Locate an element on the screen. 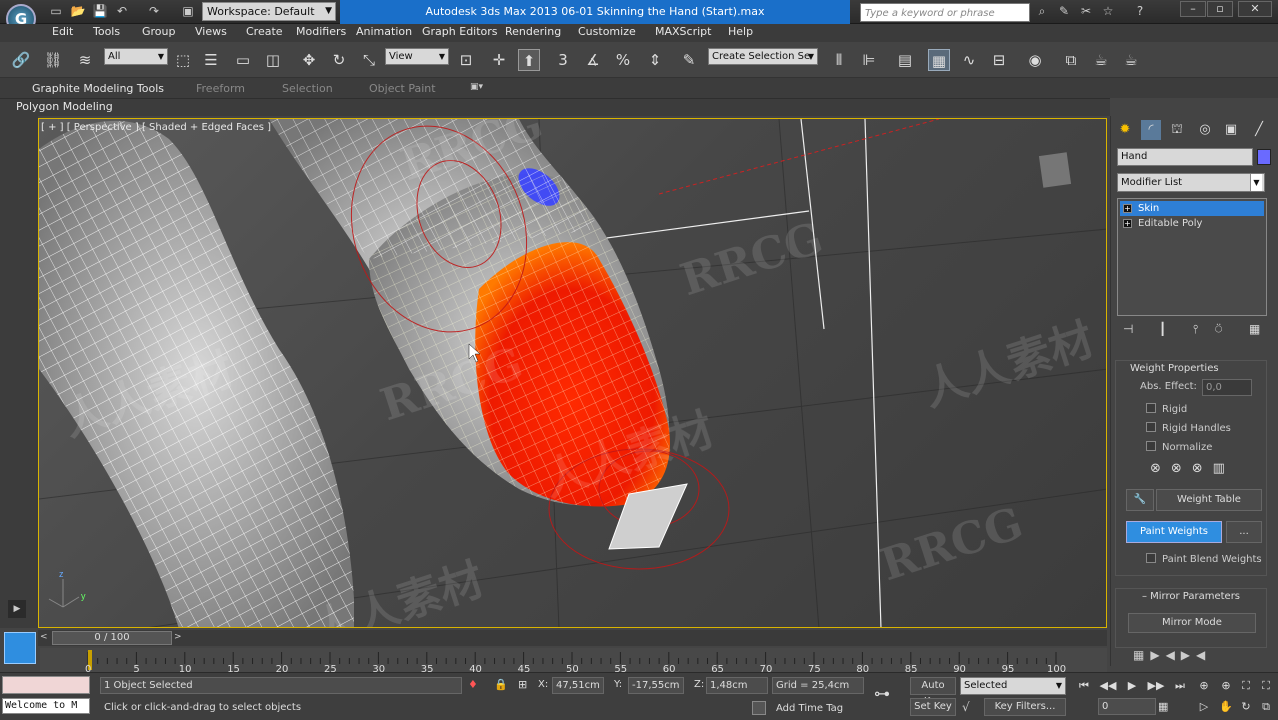  render-setup-icon: ⧉ is located at coordinates (1071, 60).